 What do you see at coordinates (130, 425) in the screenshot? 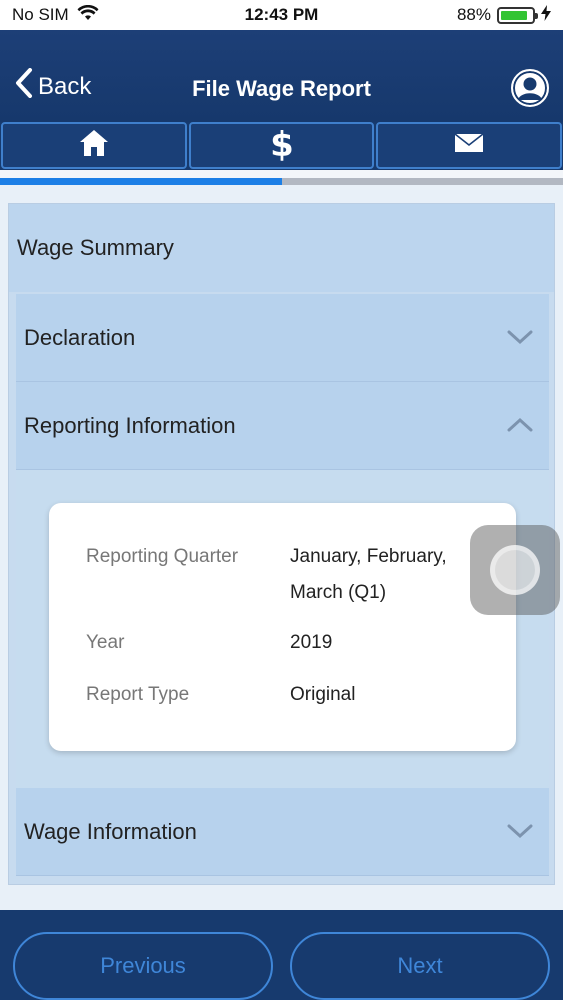
I see `accordion-label: Reporting Information` at bounding box center [130, 425].